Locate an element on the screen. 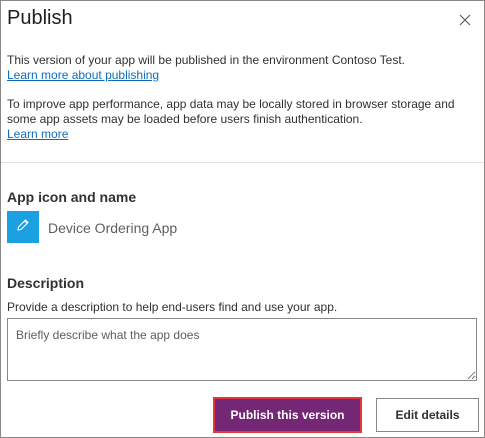 Image resolution: width=485 pixels, height=438 pixels. close-button is located at coordinates (465, 22).